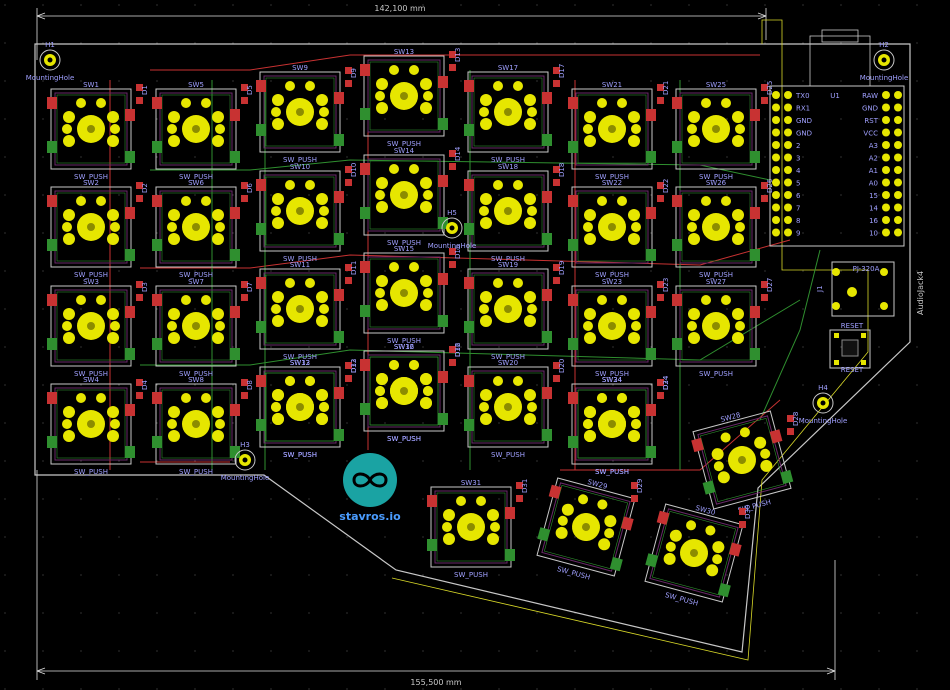 The width and height of the screenshot is (950, 690). I want to click on switch-ref: SW1, so click(91, 85).